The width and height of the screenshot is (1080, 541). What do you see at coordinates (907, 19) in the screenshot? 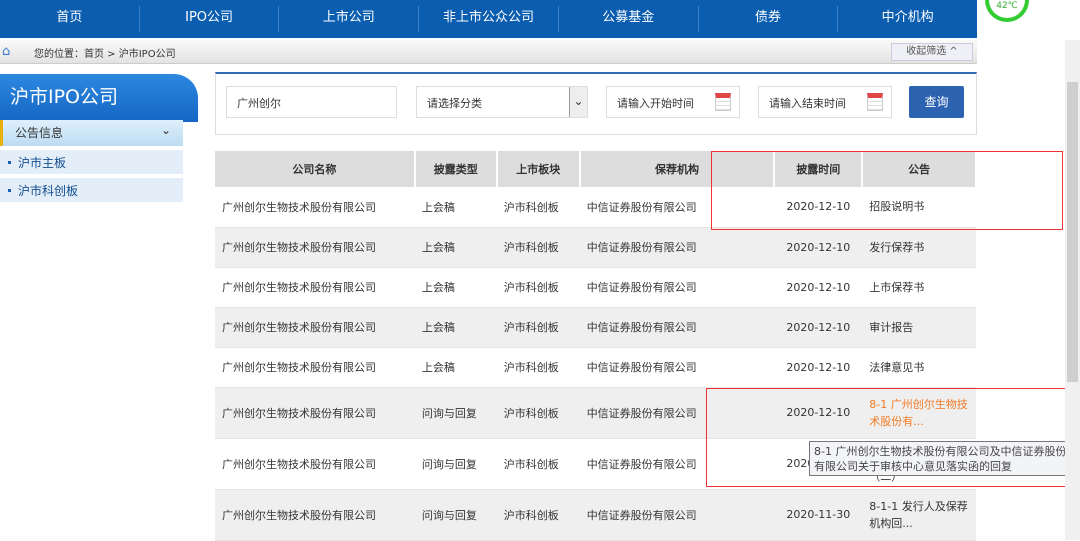
I see `nav-item: 中介机构` at bounding box center [907, 19].